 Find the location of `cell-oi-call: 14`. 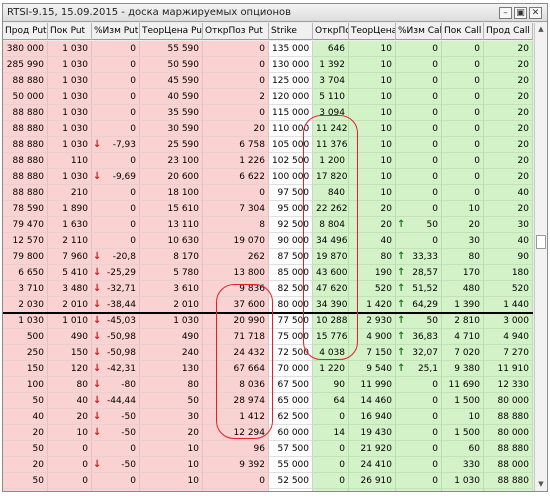

cell-oi-call: 14 is located at coordinates (331, 433).